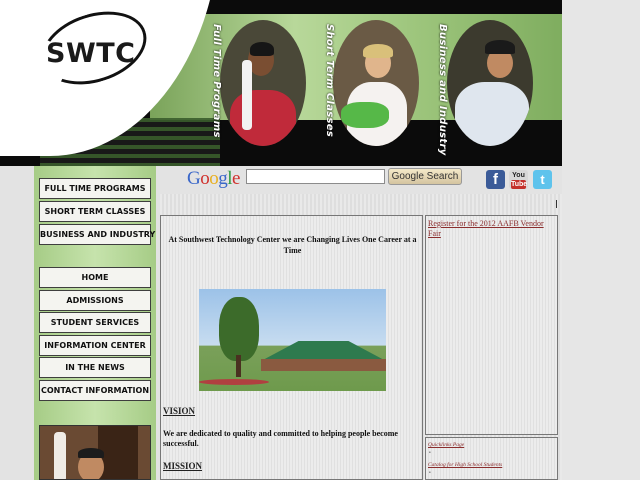 Image resolution: width=640 pixels, height=480 pixels. What do you see at coordinates (492, 229) in the screenshot?
I see `vendor-fair-link: Register for the 2012 AAFB Vendor Fair` at bounding box center [492, 229].